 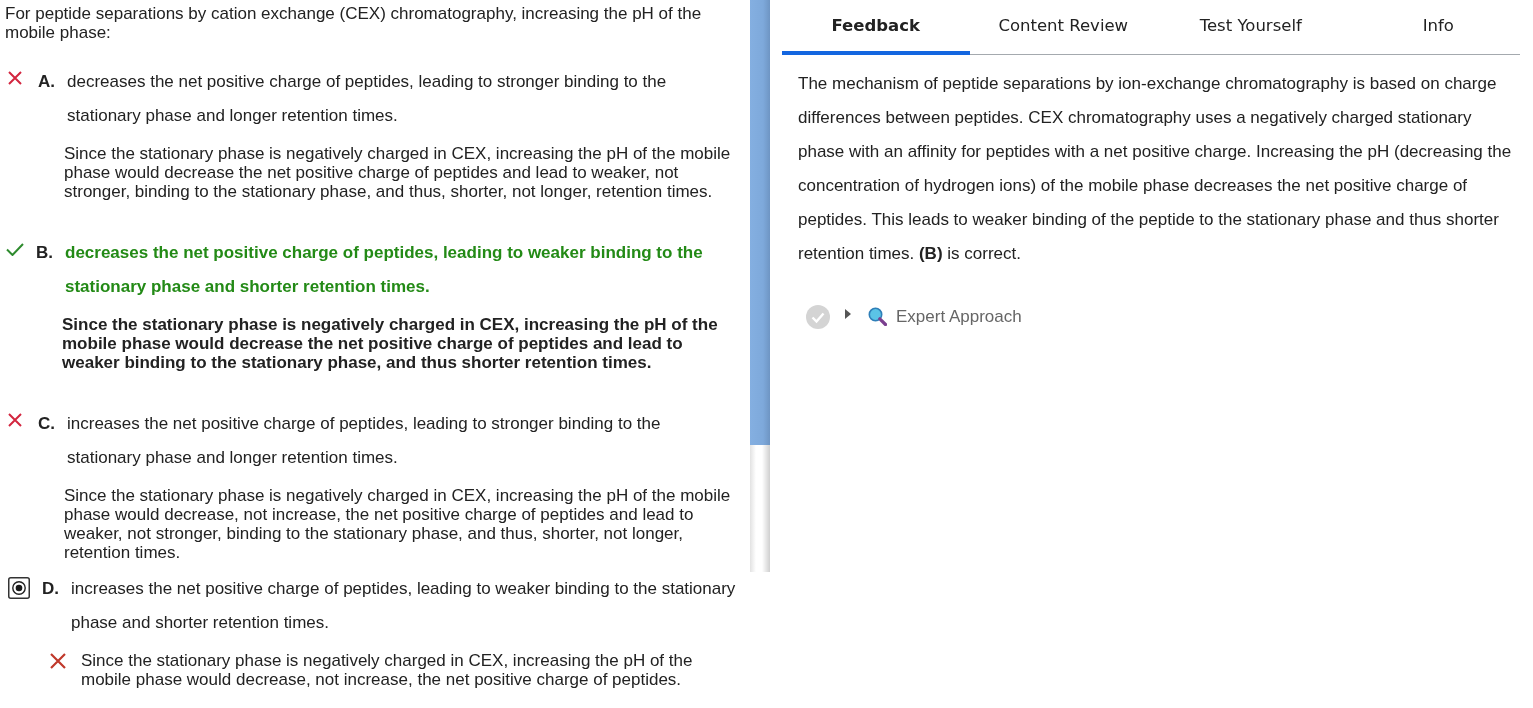 What do you see at coordinates (384, 270) in the screenshot?
I see `answer-text: decreases the net positive charge of peptides, leading to weaker binding to the stationary phase and shorter retention times.` at bounding box center [384, 270].